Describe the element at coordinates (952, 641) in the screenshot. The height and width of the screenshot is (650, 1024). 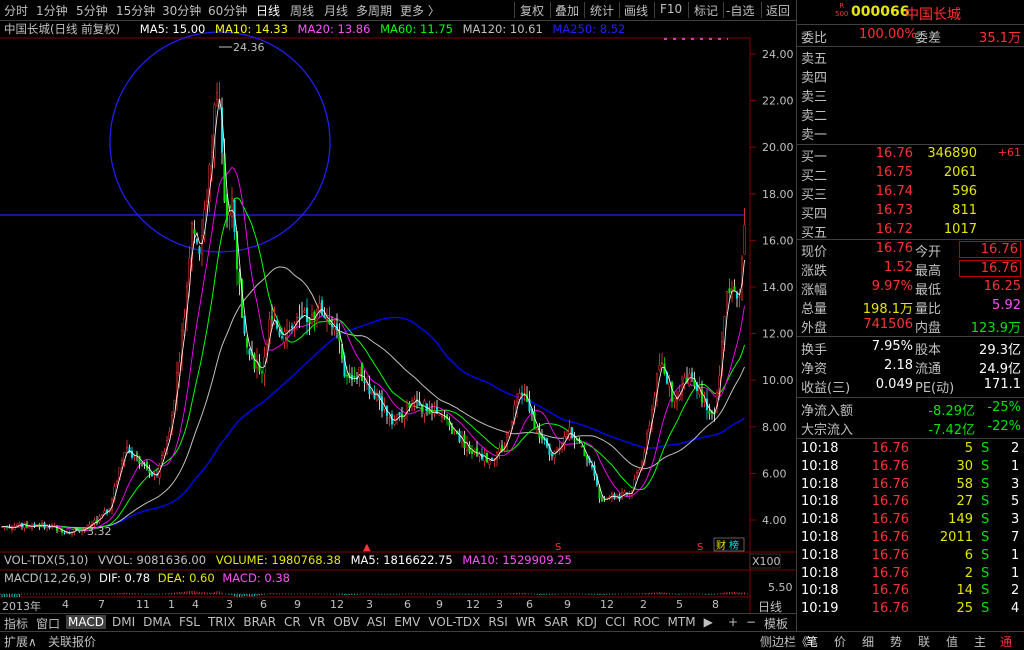
I see `tab-value: 值` at that location.